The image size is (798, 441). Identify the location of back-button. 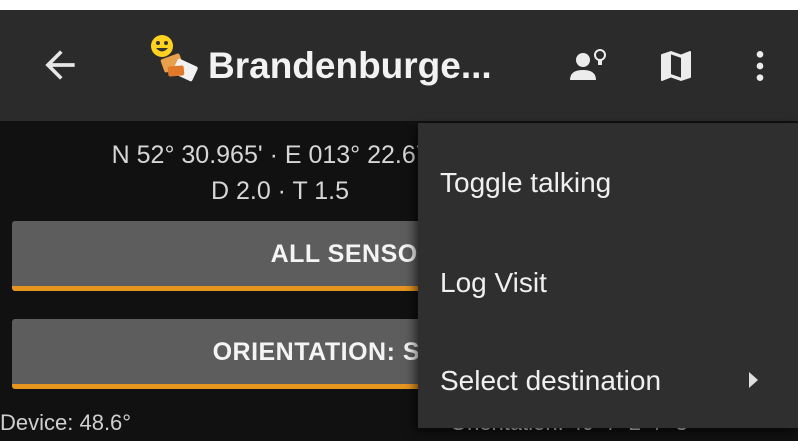
(60, 65).